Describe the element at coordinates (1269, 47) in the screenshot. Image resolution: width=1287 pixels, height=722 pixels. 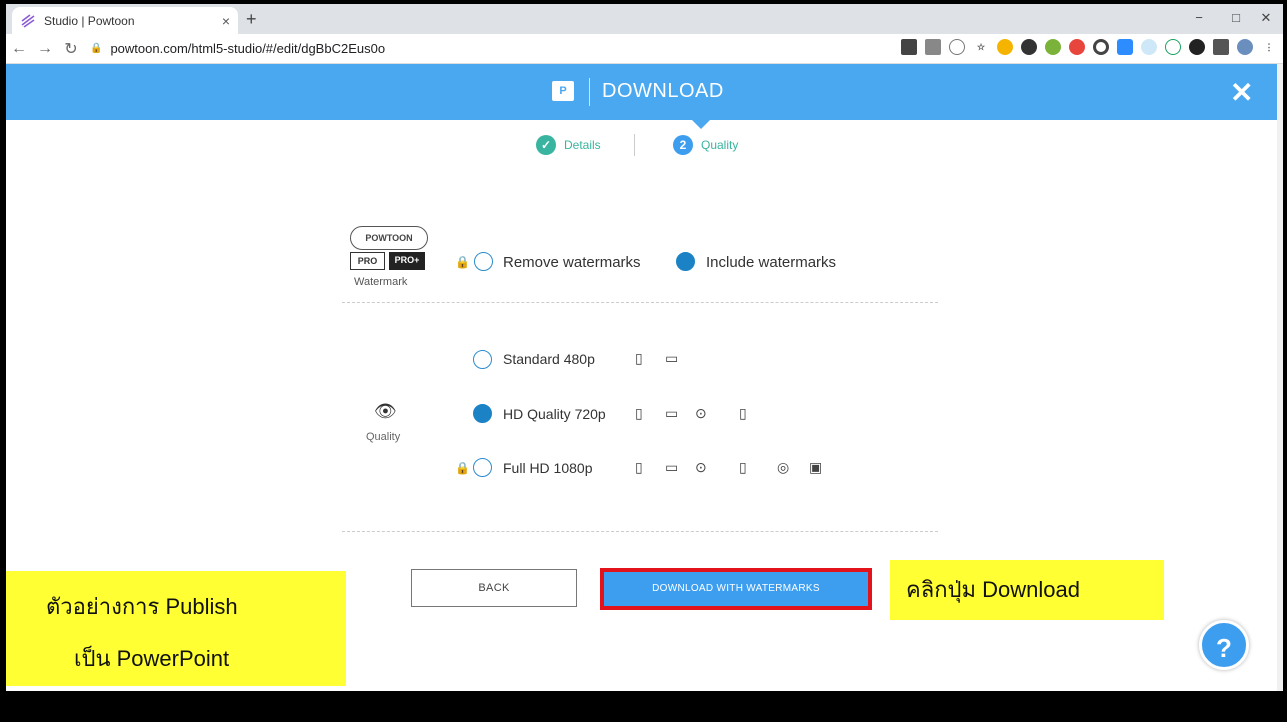
I see `menu-kebab-icon: ⋮` at that location.